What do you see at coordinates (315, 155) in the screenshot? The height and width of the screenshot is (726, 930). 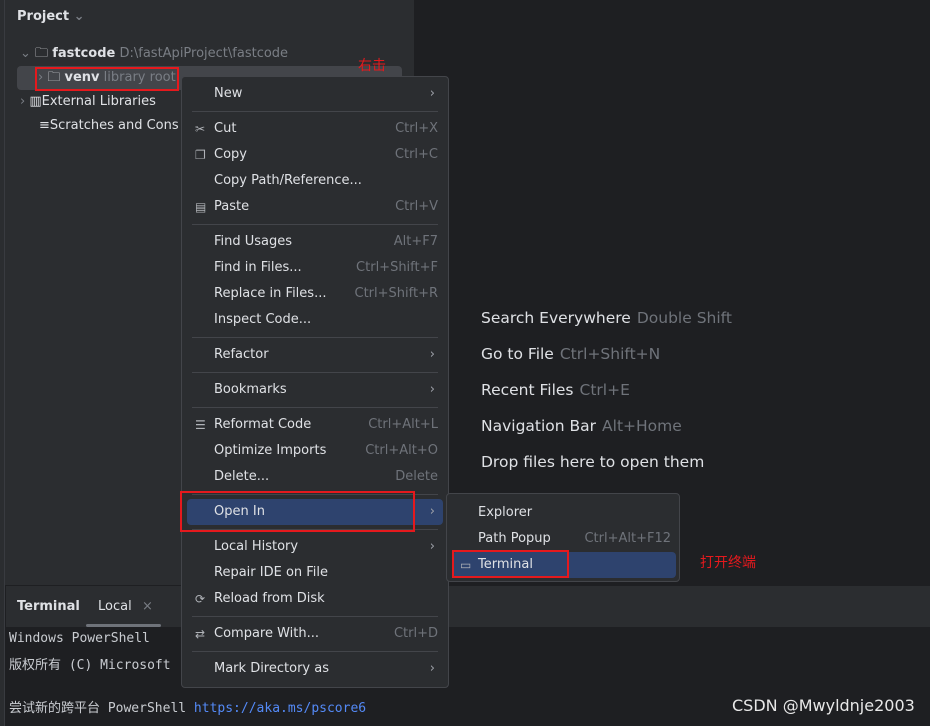 I see `menu-item-copy: ❐ Copy Ctrl+C` at bounding box center [315, 155].